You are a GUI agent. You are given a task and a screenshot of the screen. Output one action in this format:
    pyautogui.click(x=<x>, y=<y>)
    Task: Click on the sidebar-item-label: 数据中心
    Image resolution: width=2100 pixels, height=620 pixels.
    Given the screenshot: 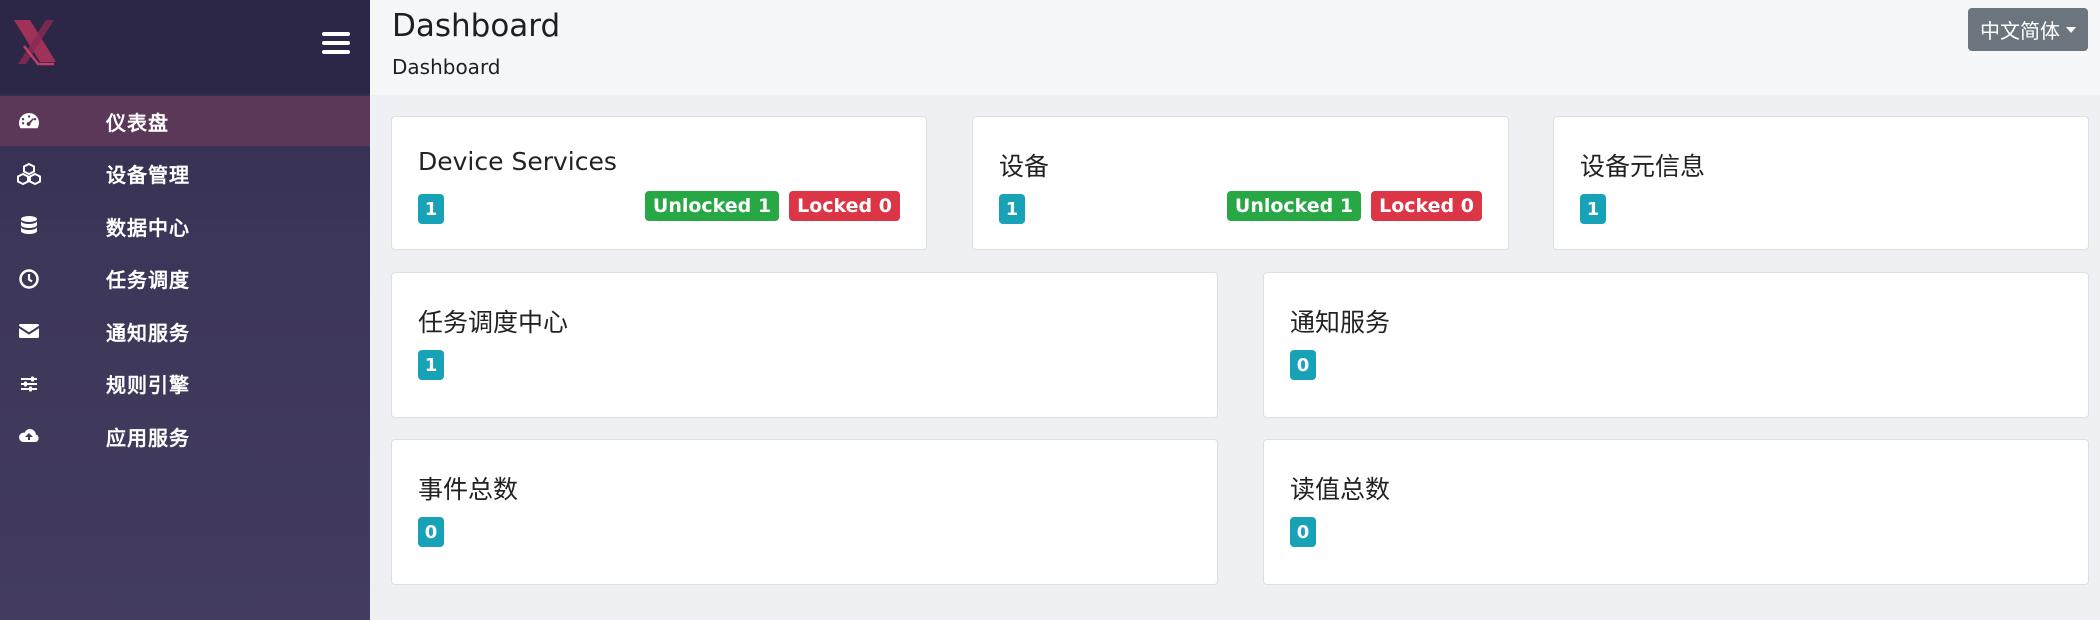 What is the action you would take?
    pyautogui.click(x=148, y=227)
    